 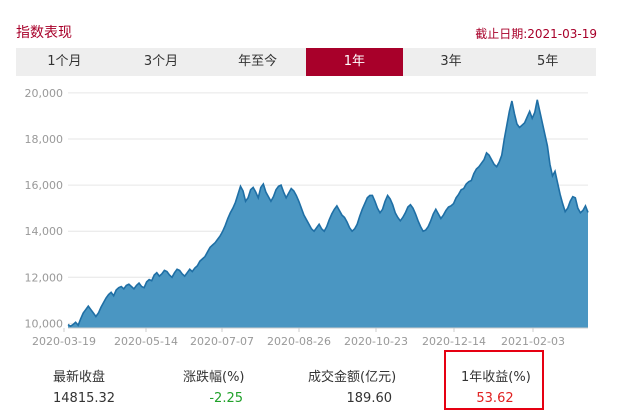 I want to click on period-tabs: 1个月 3个月 年至今 1年 3年 5年, so click(x=306, y=62).